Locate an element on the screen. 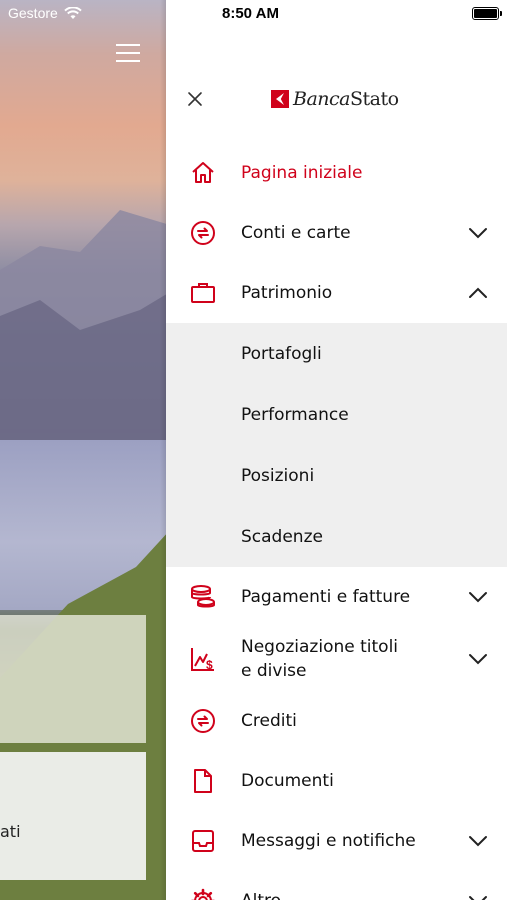  trading-chart-icon: $ is located at coordinates (202, 660).